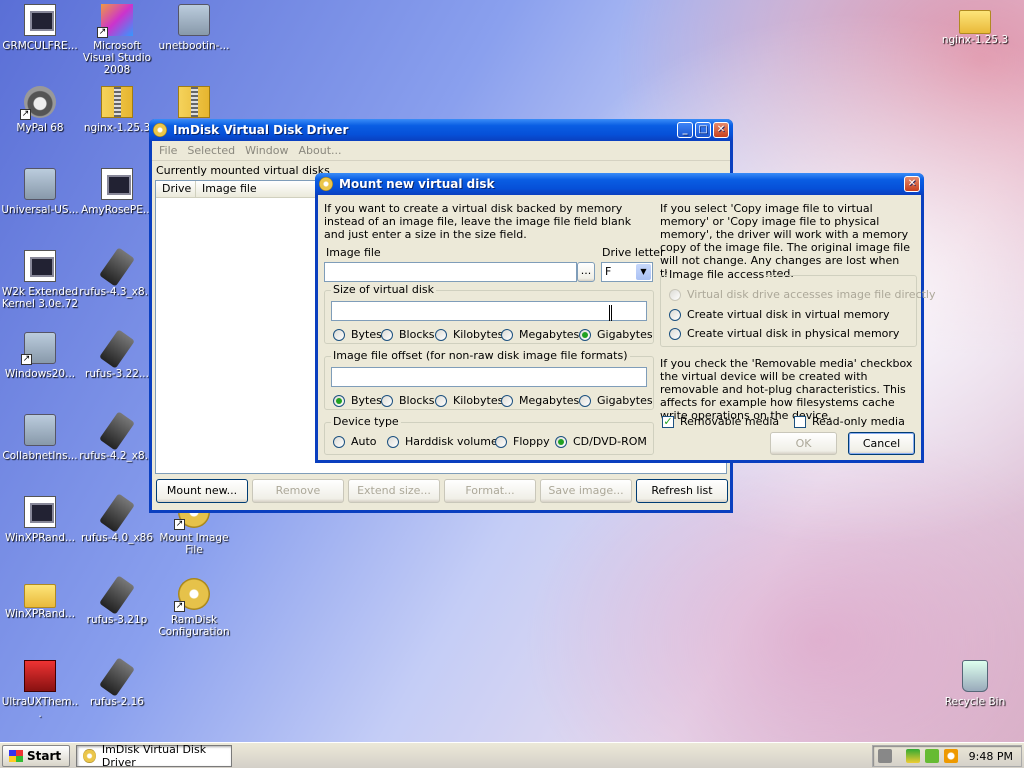 This screenshot has width=1024, height=768. Describe the element at coordinates (38, 348) in the screenshot. I see `setup-icon: ↗` at that location.